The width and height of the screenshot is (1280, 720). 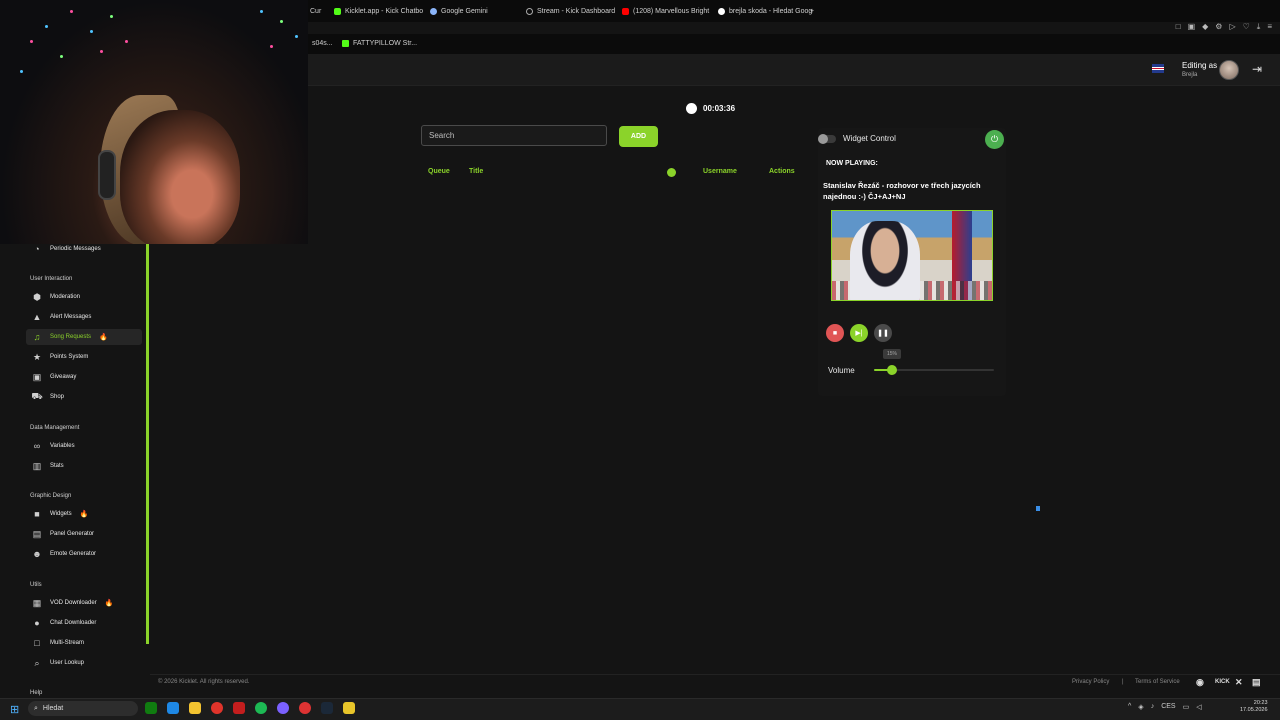 What do you see at coordinates (378, 11) in the screenshot?
I see `browser-tab: Kicklet.app - Kick Chatbo` at bounding box center [378, 11].